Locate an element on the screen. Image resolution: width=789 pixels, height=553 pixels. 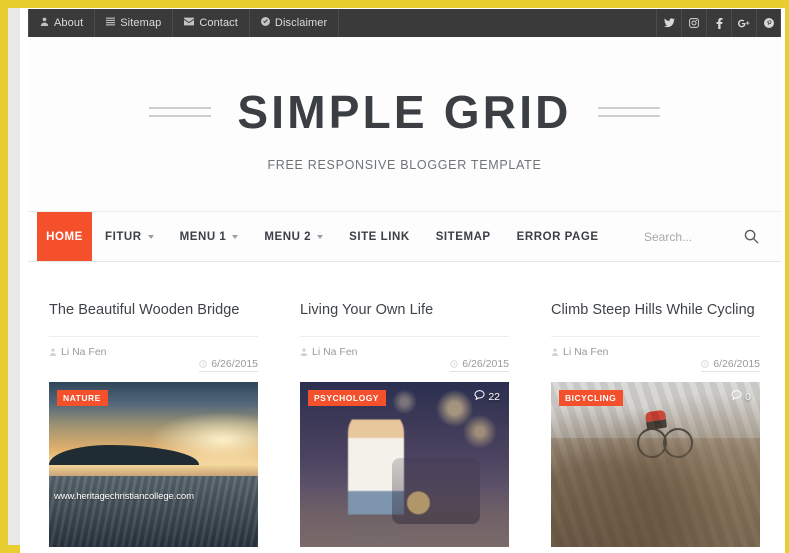
facebook-icon is located at coordinates (718, 23).